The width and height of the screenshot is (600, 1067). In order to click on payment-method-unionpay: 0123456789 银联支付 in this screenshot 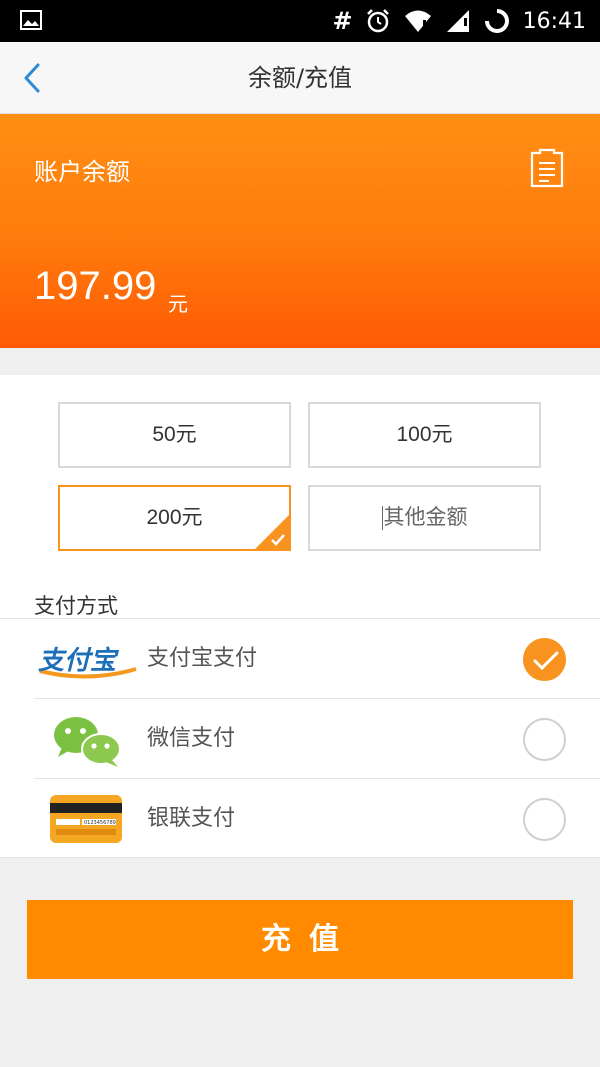, I will do `click(300, 819)`.